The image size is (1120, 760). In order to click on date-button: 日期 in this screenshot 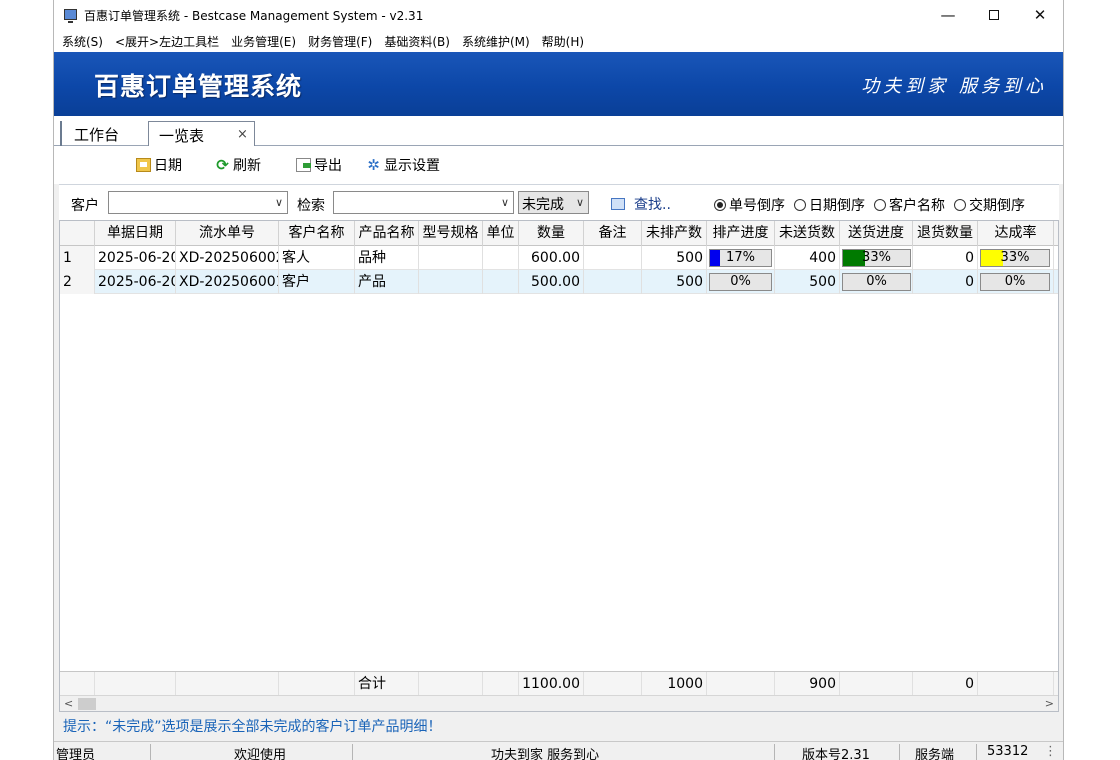, I will do `click(159, 165)`.